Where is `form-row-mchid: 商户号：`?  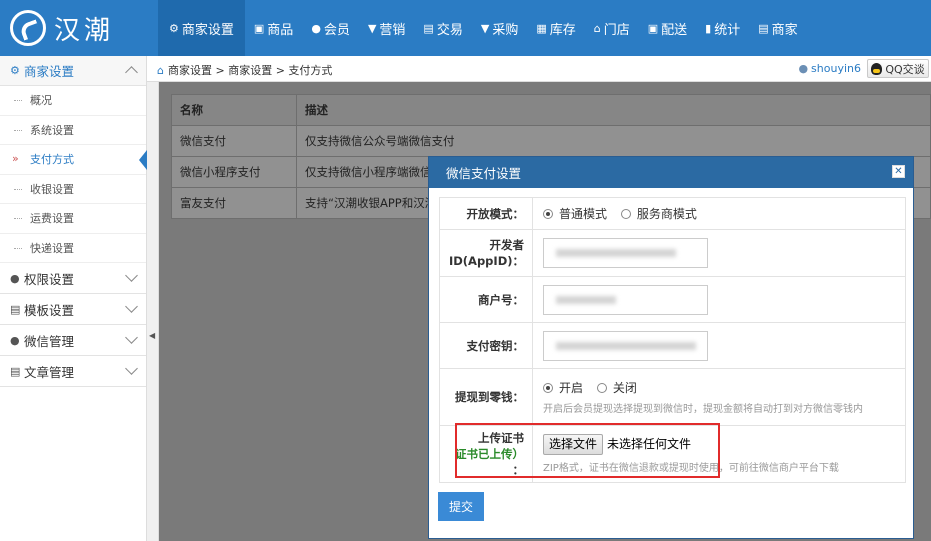
form-row-mchid: 商户号： is located at coordinates (672, 299).